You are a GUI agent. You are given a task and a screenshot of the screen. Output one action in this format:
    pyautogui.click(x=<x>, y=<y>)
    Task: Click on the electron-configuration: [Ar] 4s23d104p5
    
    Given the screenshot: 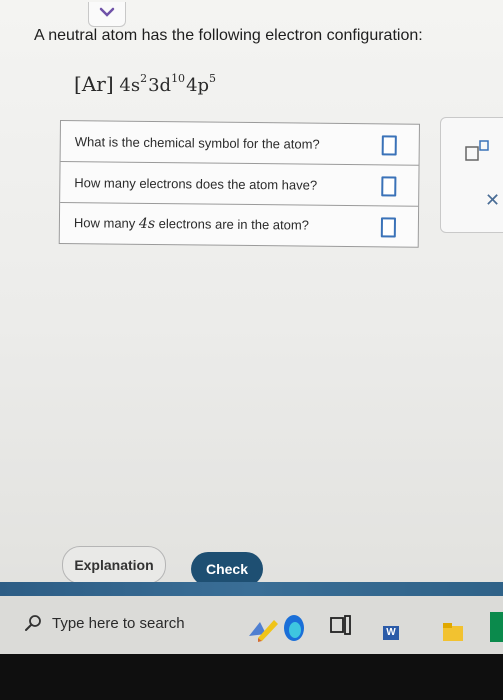 What is the action you would take?
    pyautogui.click(x=145, y=84)
    